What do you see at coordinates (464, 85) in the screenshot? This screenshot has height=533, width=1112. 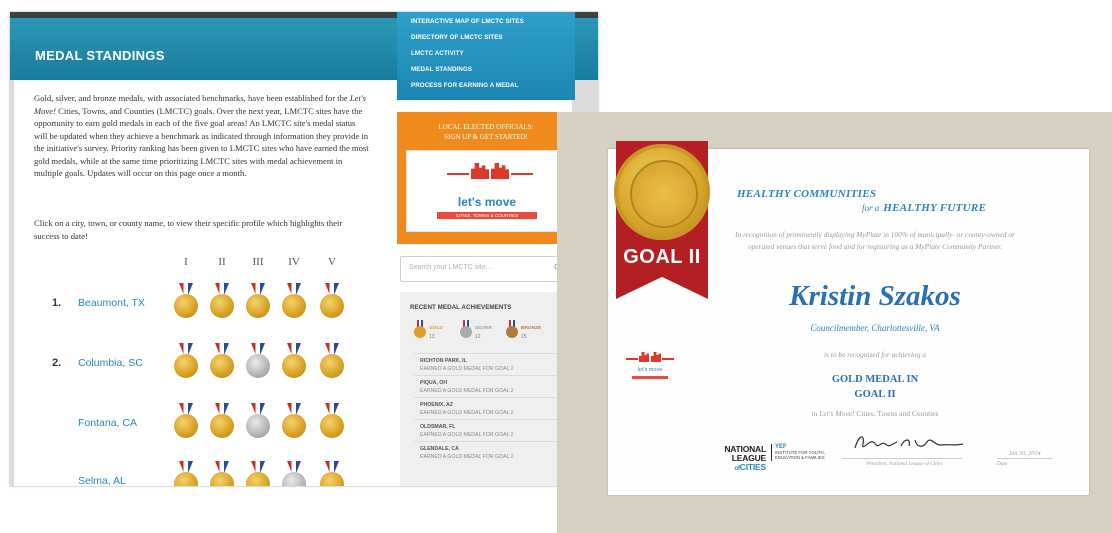 I see `nav-item: PROCESS FOR EARNING A MEDAL` at bounding box center [464, 85].